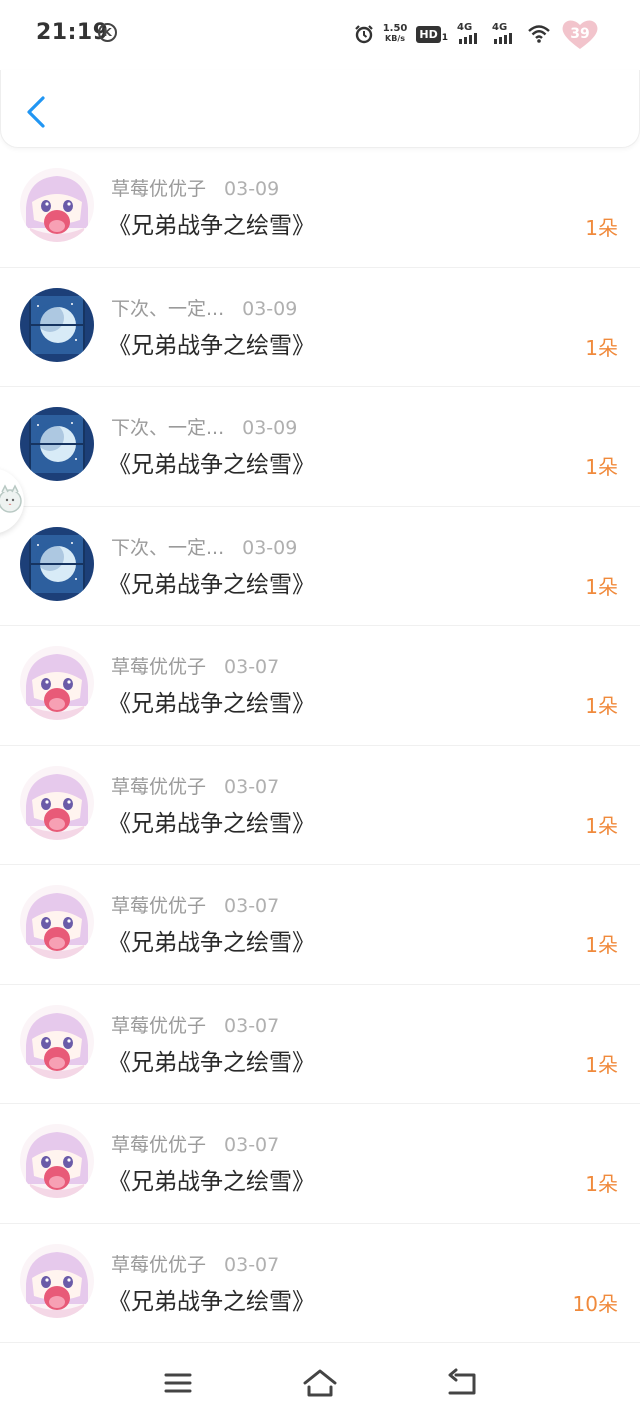 The image size is (640, 1423). Describe the element at coordinates (320, 109) in the screenshot. I see `top-header` at that location.